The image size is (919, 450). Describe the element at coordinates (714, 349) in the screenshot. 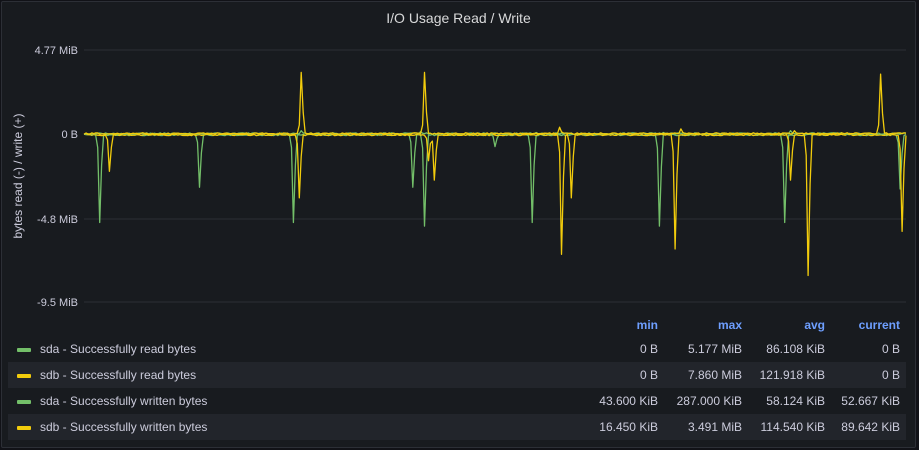

I see `series-max: 5.177 MiB` at that location.